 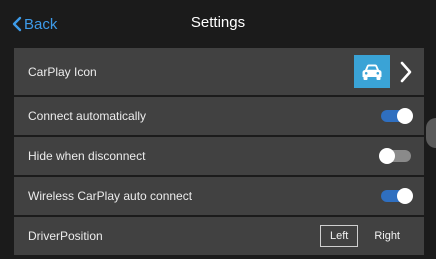 I want to click on wireless-auto-connect-toggle, so click(x=397, y=196).